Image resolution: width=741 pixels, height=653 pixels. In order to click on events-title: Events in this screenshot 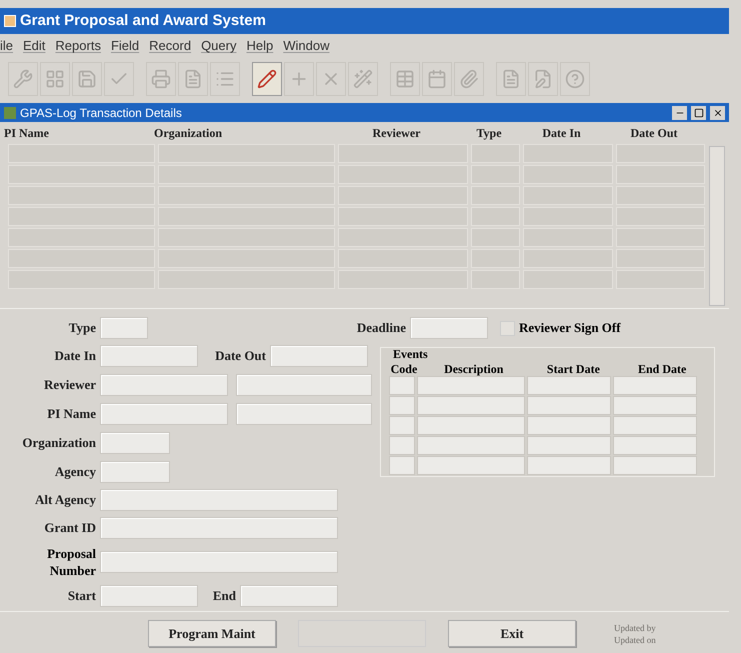, I will do `click(410, 354)`.